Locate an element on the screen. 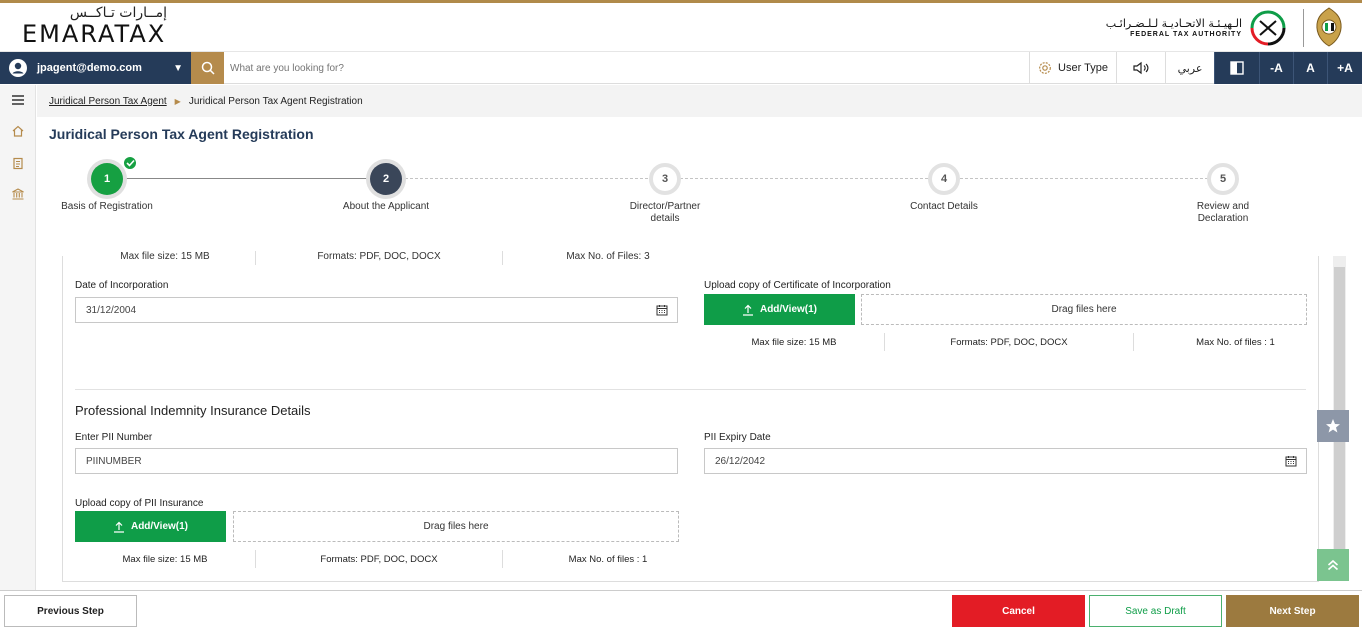 The height and width of the screenshot is (632, 1362). left-nav-rail is located at coordinates (18, 337).